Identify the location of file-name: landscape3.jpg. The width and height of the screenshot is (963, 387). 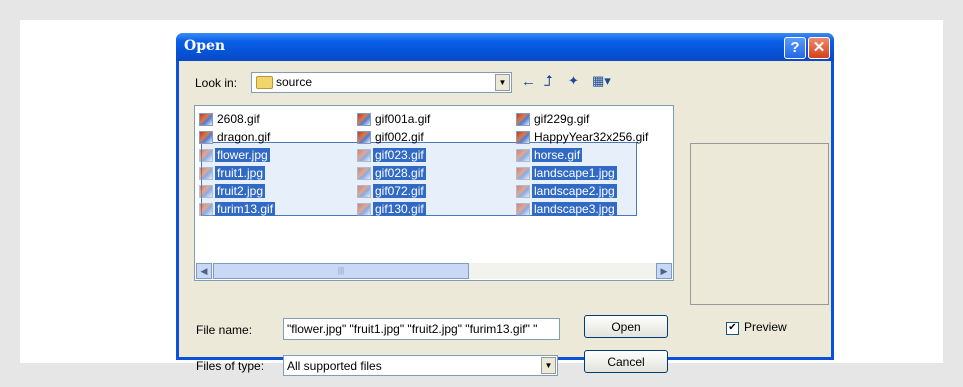
(574, 209).